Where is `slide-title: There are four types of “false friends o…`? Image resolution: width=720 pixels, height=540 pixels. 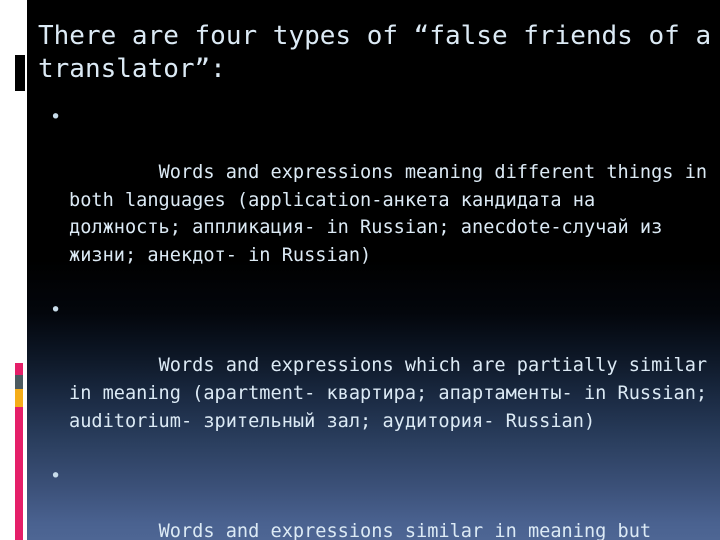 slide-title: There are four types of “false friends o… is located at coordinates (375, 52).